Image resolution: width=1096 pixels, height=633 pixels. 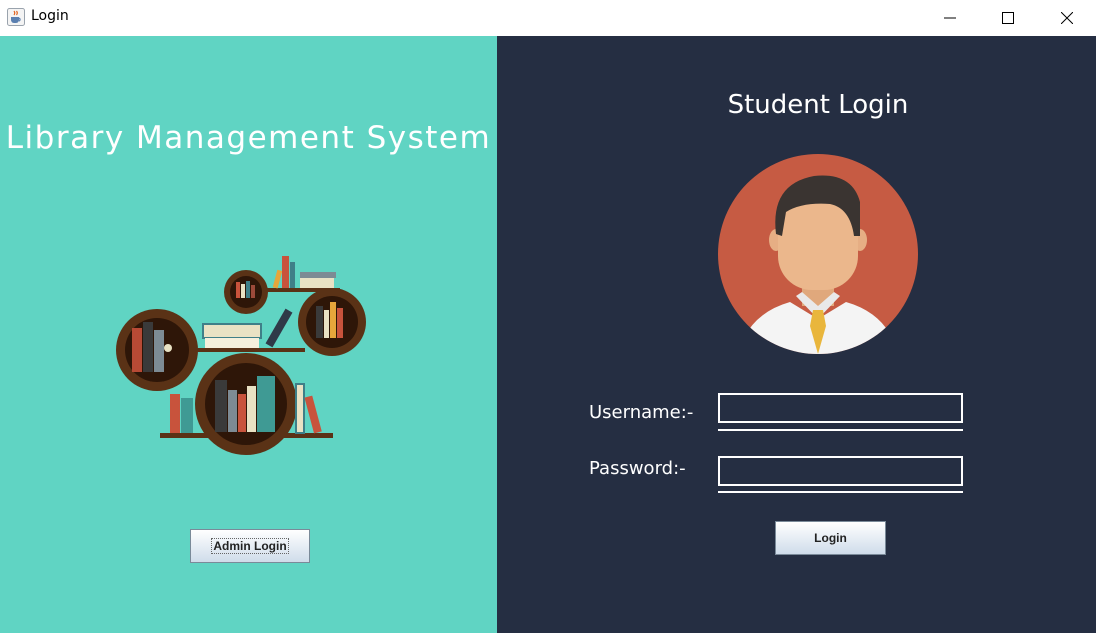 I want to click on login-button-label: Login, so click(x=830, y=538).